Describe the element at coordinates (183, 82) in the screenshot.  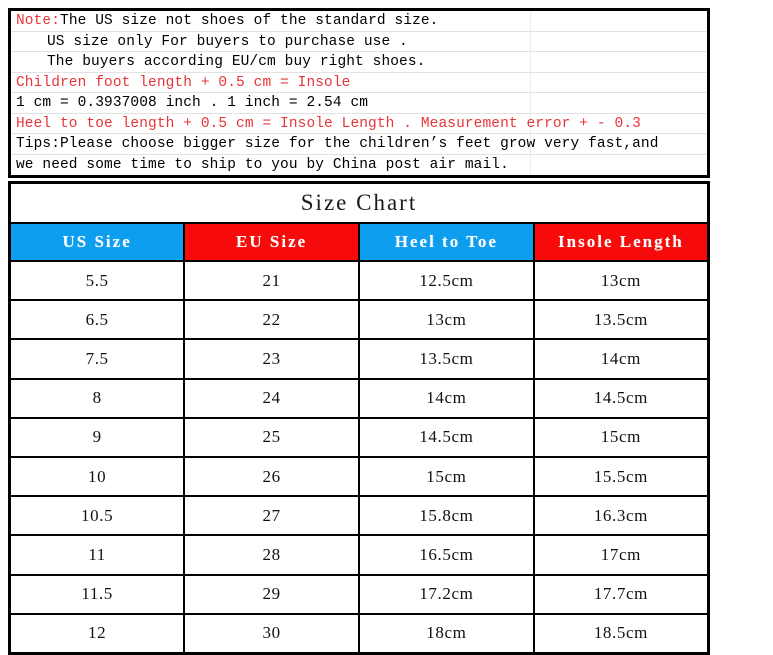
I see `note-text-segment: Children foot length + 0.5 cm = Insole` at that location.